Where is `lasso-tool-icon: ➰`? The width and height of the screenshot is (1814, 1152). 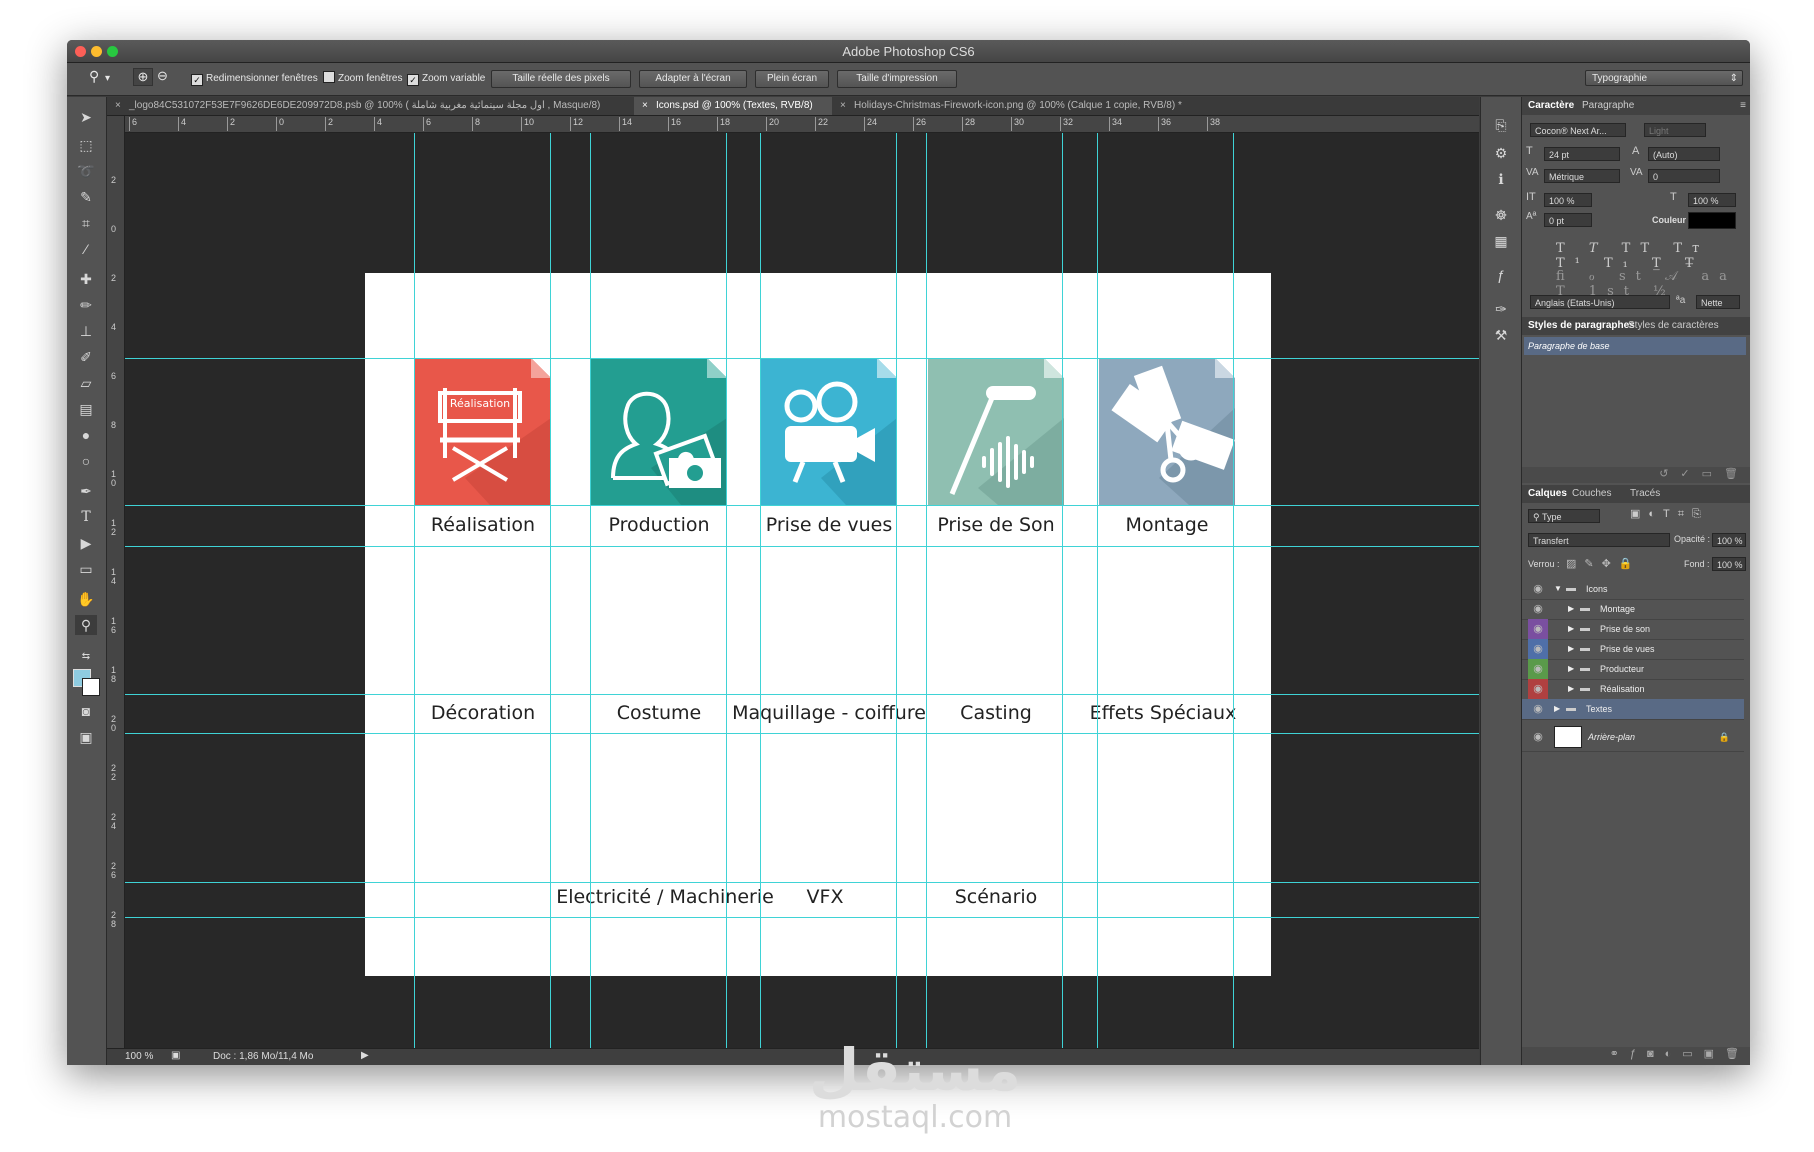 lasso-tool-icon: ➰ is located at coordinates (86, 171).